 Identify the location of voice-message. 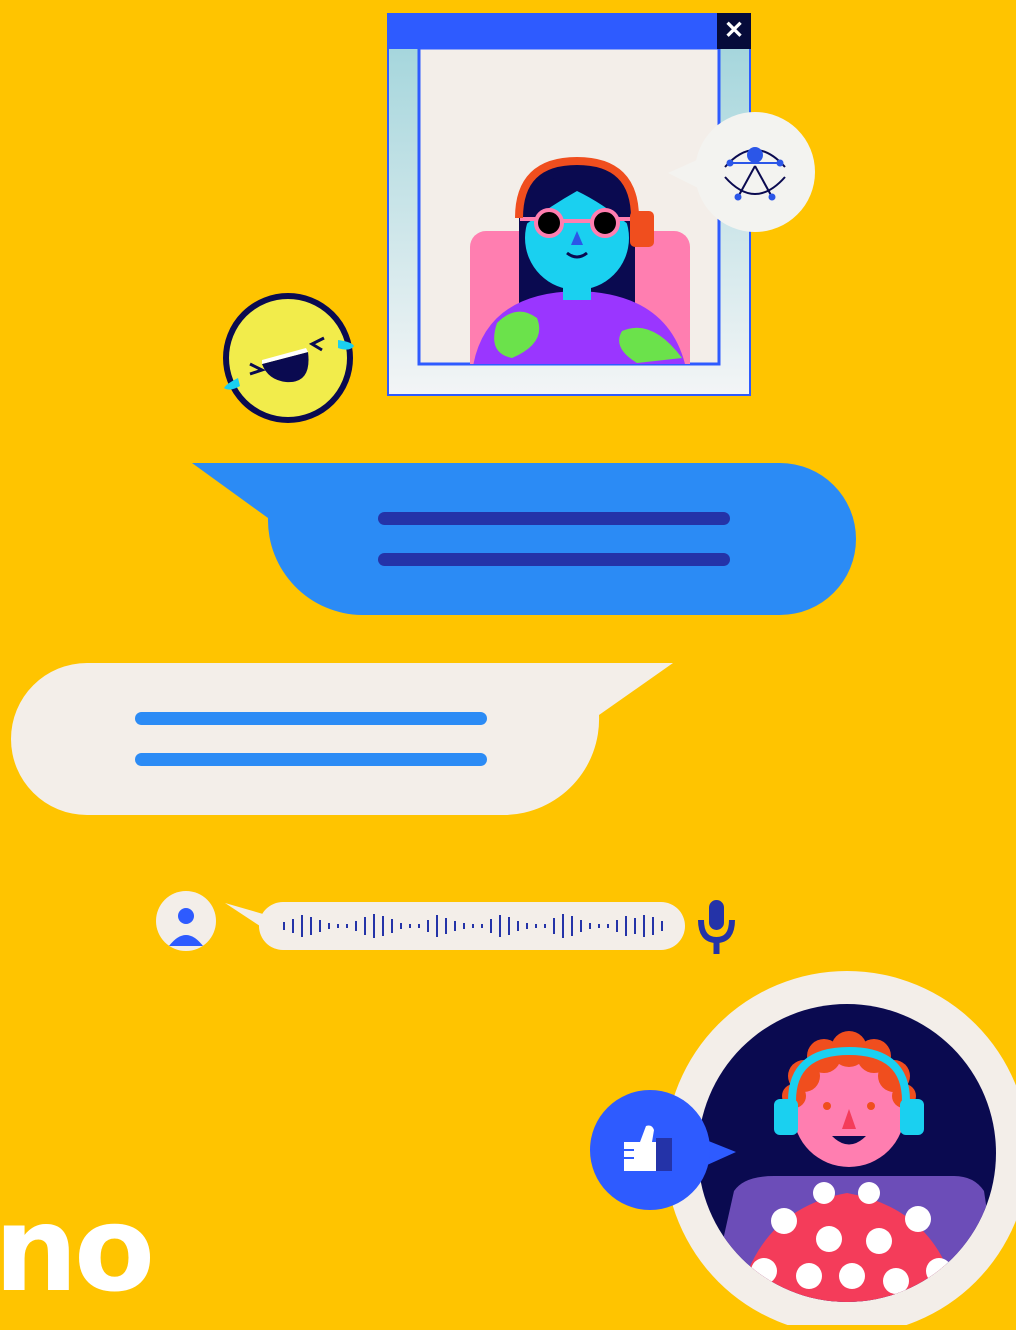
(450, 923).